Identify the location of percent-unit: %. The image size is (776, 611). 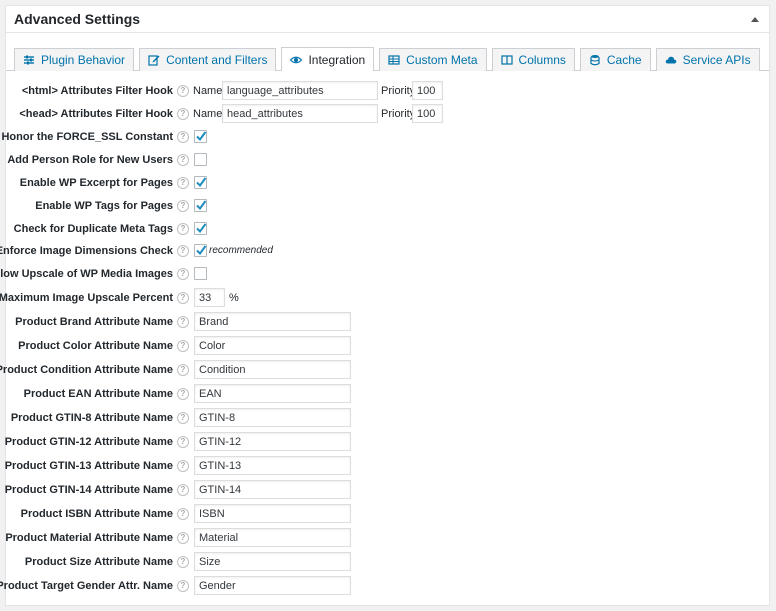
(234, 298).